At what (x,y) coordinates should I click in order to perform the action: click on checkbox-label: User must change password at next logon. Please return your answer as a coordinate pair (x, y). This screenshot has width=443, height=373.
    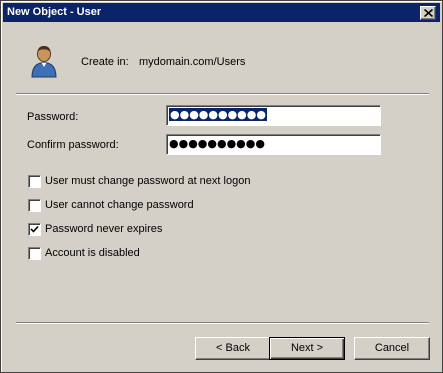
    Looking at the image, I should click on (148, 181).